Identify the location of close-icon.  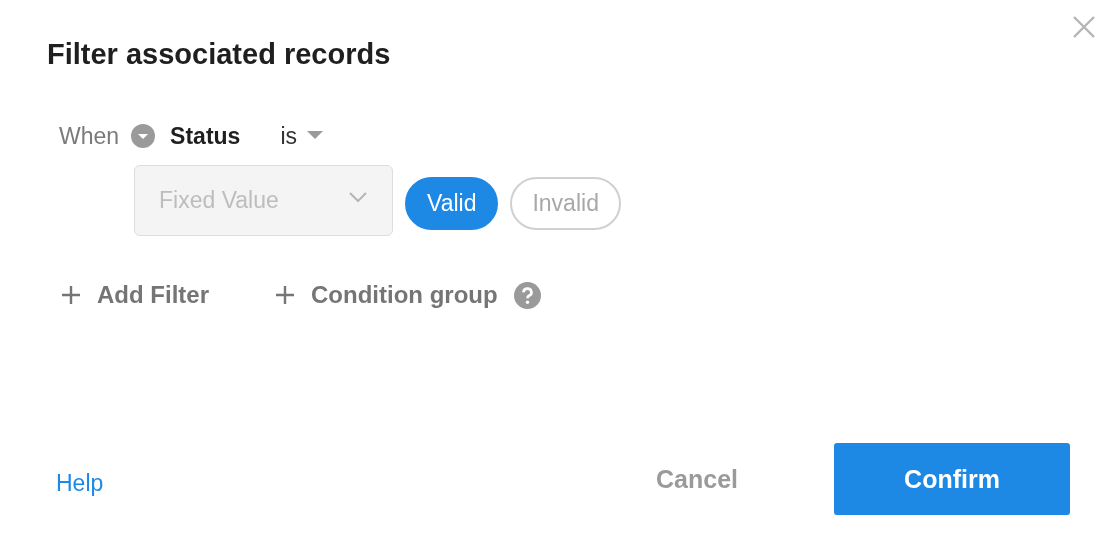
(1084, 27).